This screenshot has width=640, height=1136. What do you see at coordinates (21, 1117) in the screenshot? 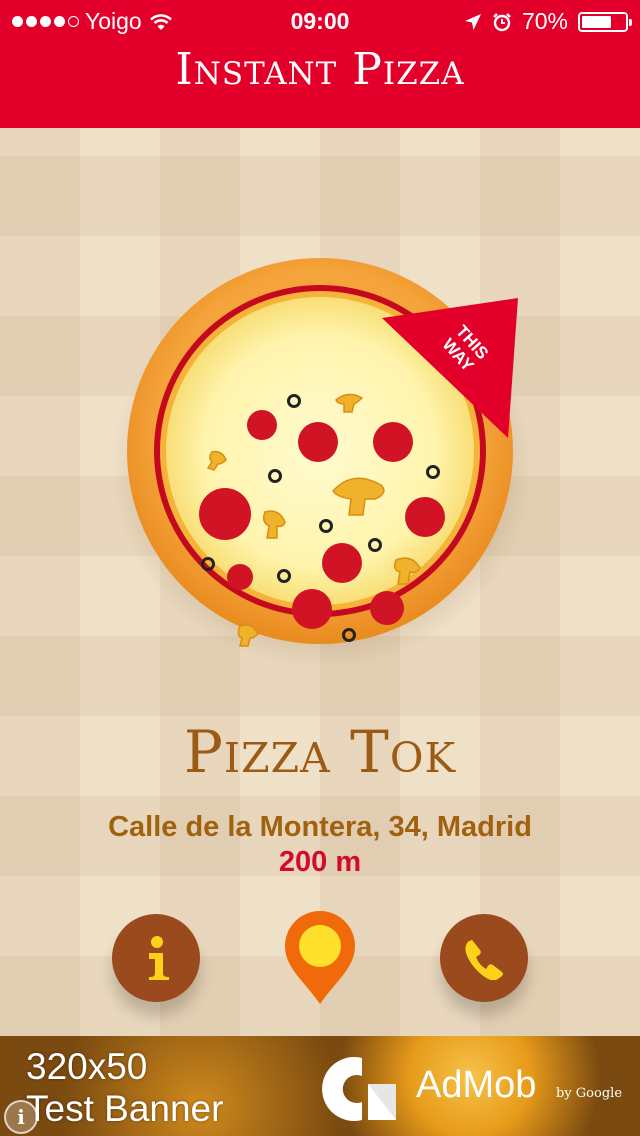
I see `ad-info-icon: i` at bounding box center [21, 1117].